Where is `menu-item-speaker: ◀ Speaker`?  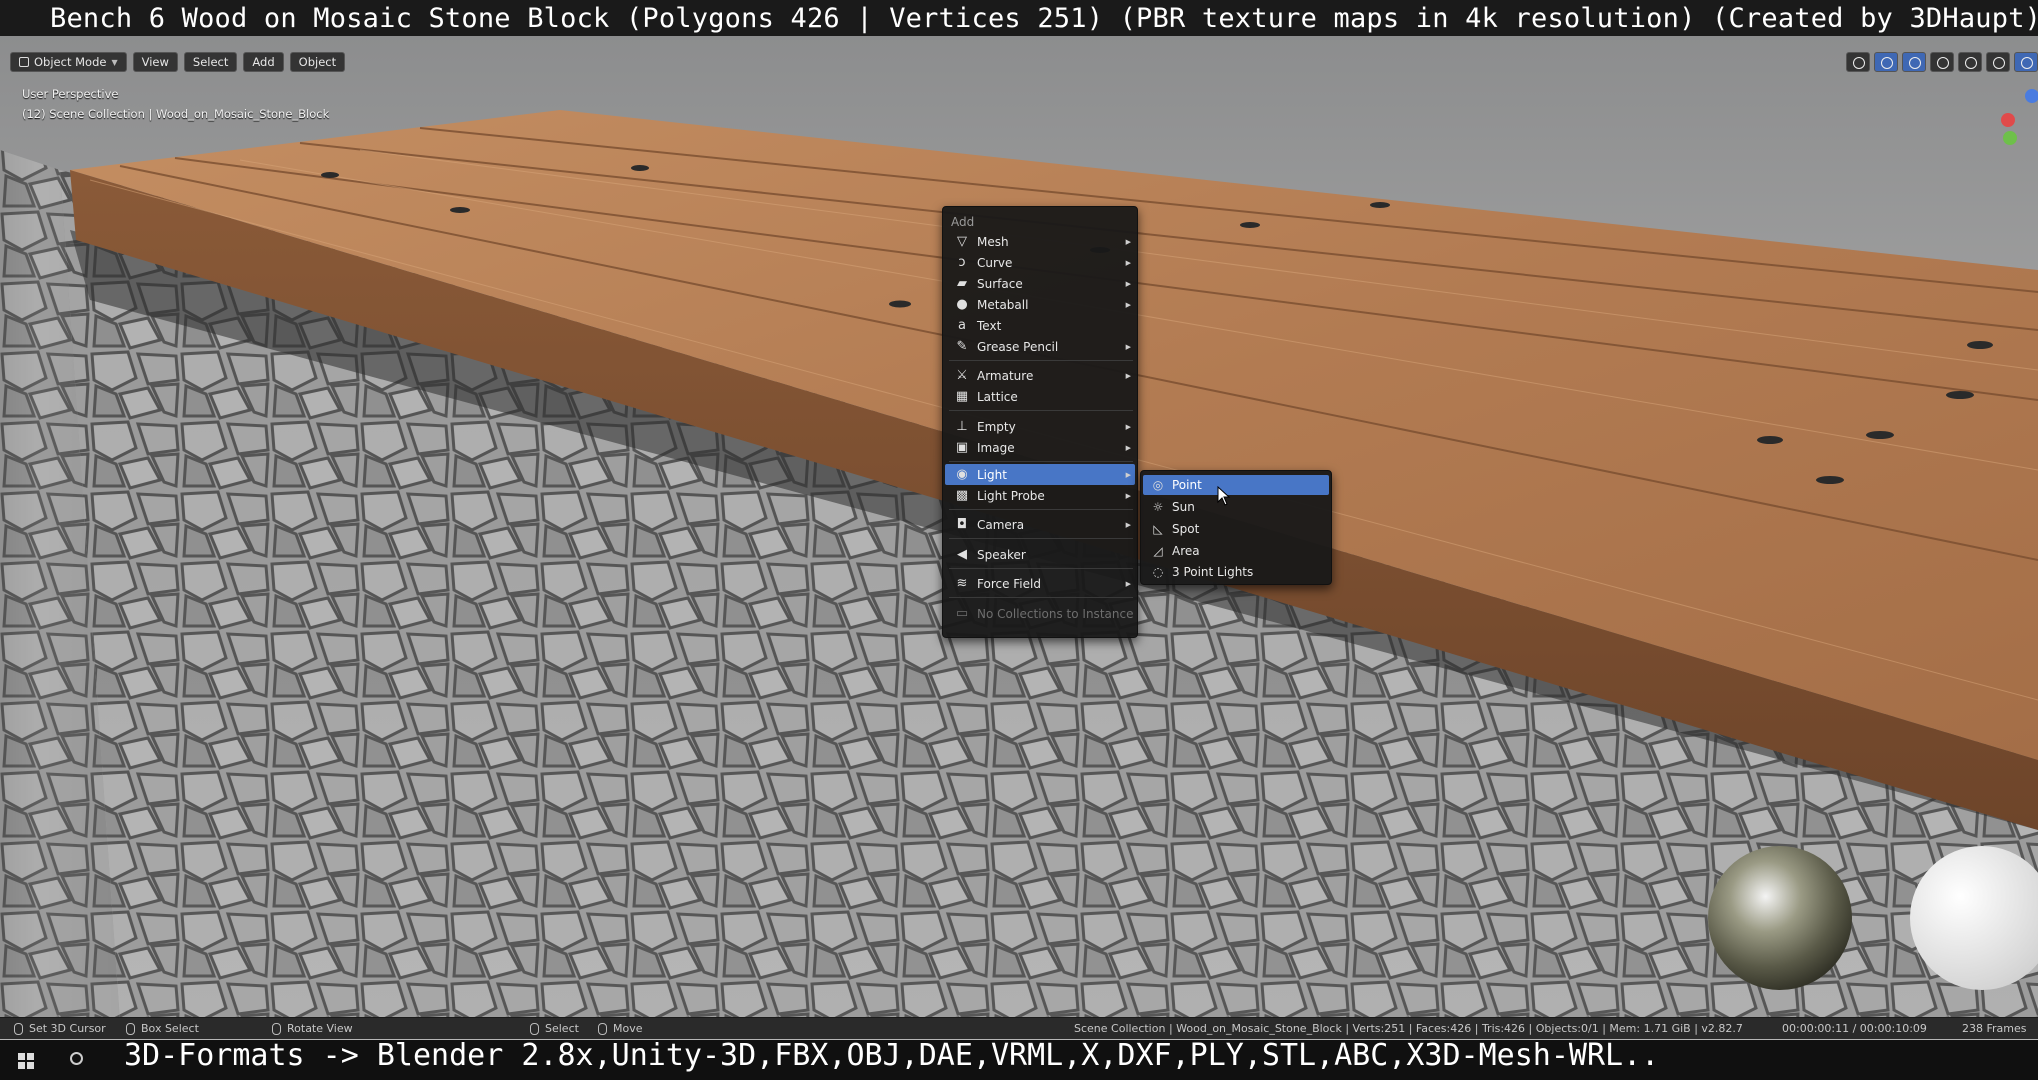
menu-item-speaker: ◀ Speaker is located at coordinates (1040, 554).